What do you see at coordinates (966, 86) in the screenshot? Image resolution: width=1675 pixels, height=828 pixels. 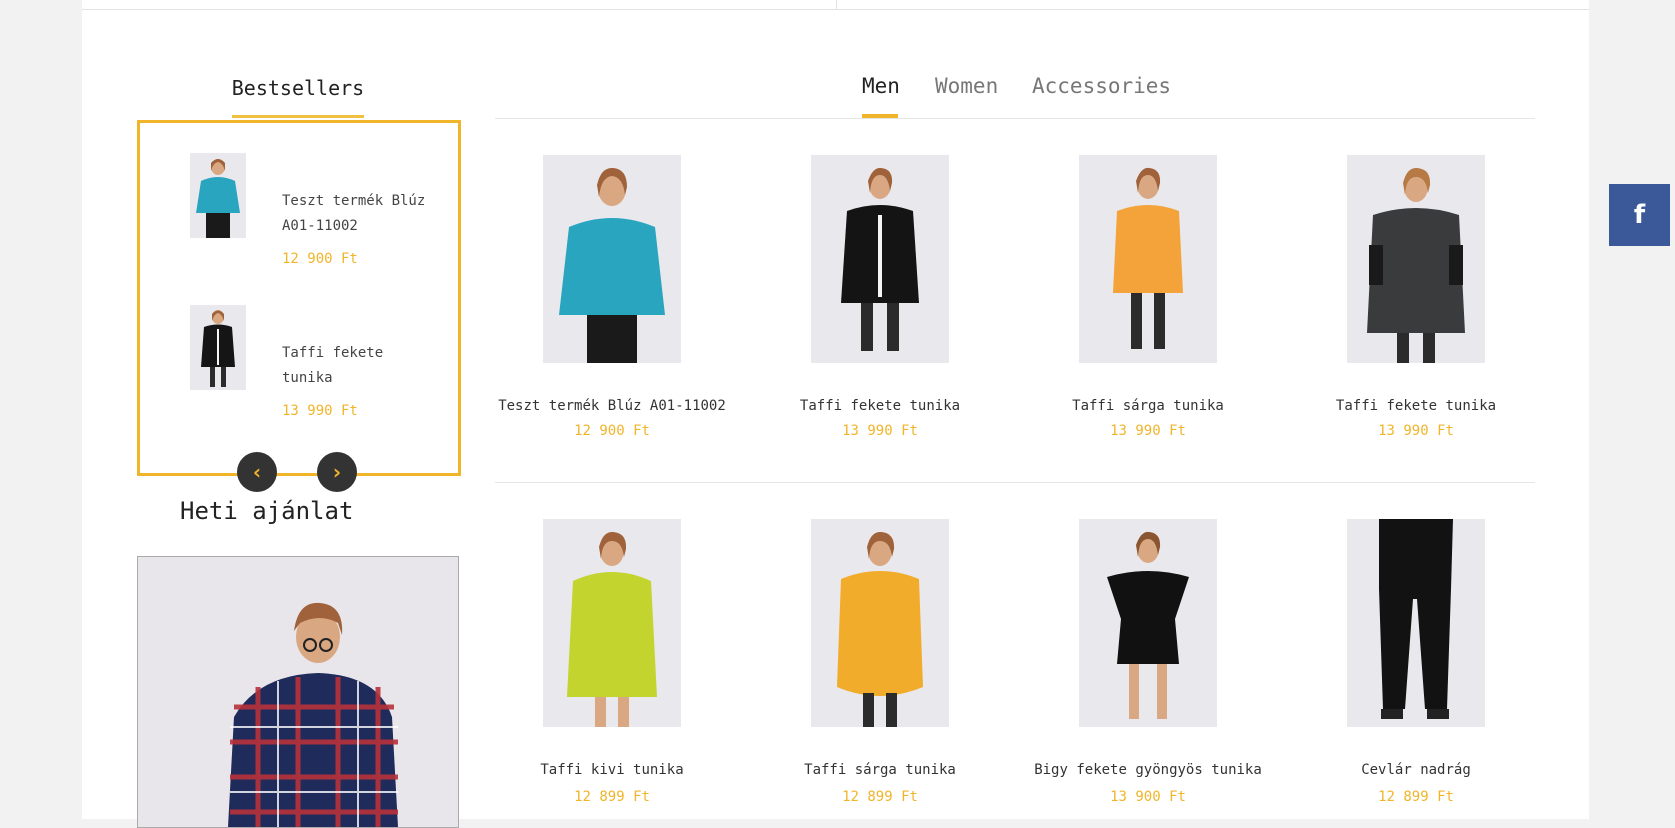 I see `tab-women: Women` at bounding box center [966, 86].